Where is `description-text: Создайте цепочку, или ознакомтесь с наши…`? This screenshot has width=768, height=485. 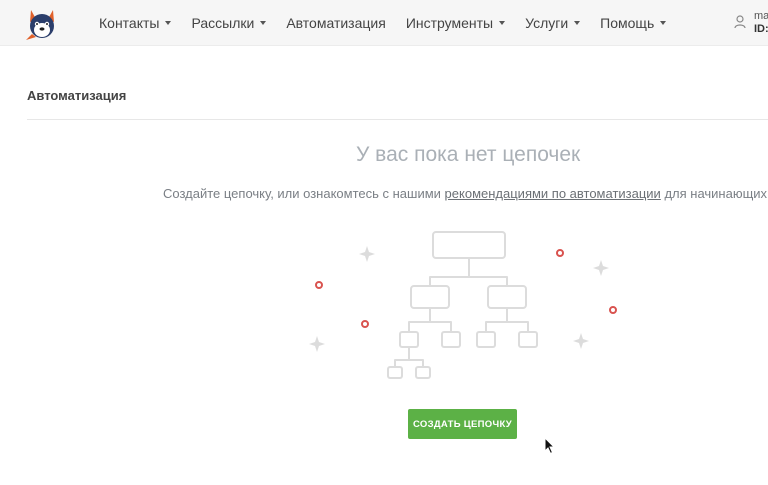
description-text: Создайте цепочку, или ознакомтесь с наши… is located at coordinates (304, 193).